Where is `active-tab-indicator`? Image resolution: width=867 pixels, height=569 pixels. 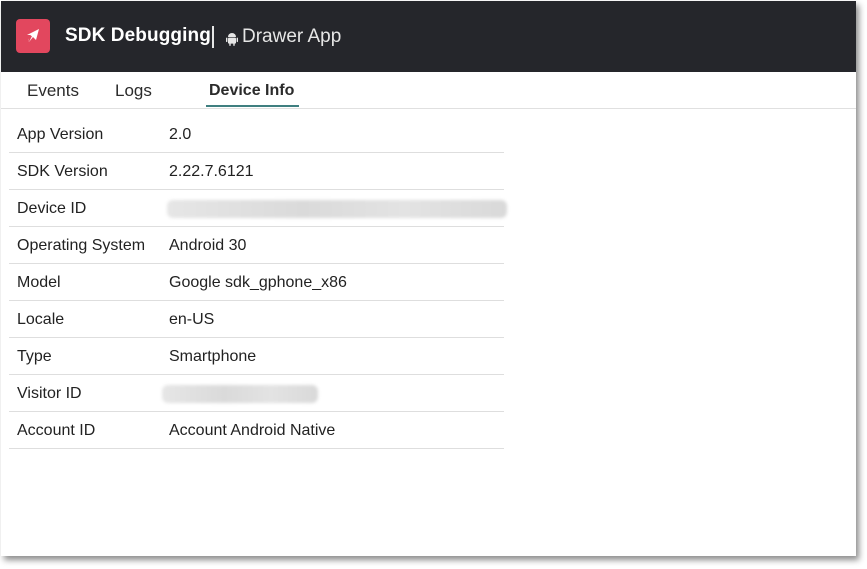 active-tab-indicator is located at coordinates (252, 106).